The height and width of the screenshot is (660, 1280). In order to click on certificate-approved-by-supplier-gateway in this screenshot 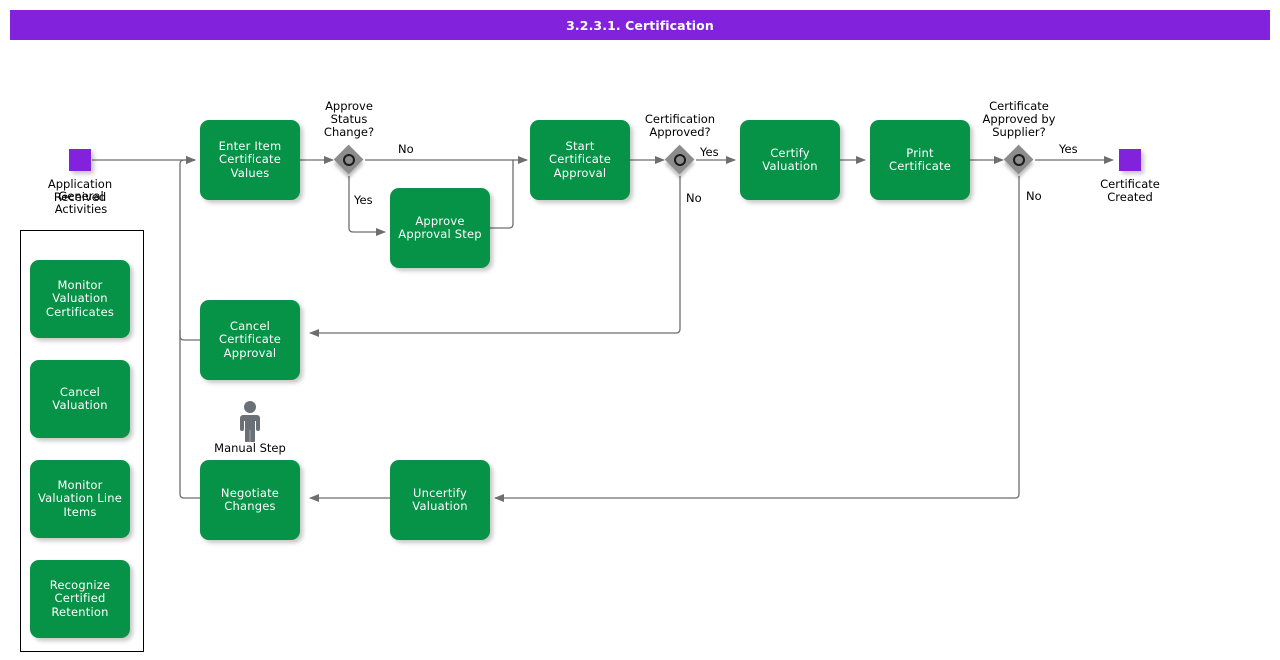, I will do `click(1019, 160)`.